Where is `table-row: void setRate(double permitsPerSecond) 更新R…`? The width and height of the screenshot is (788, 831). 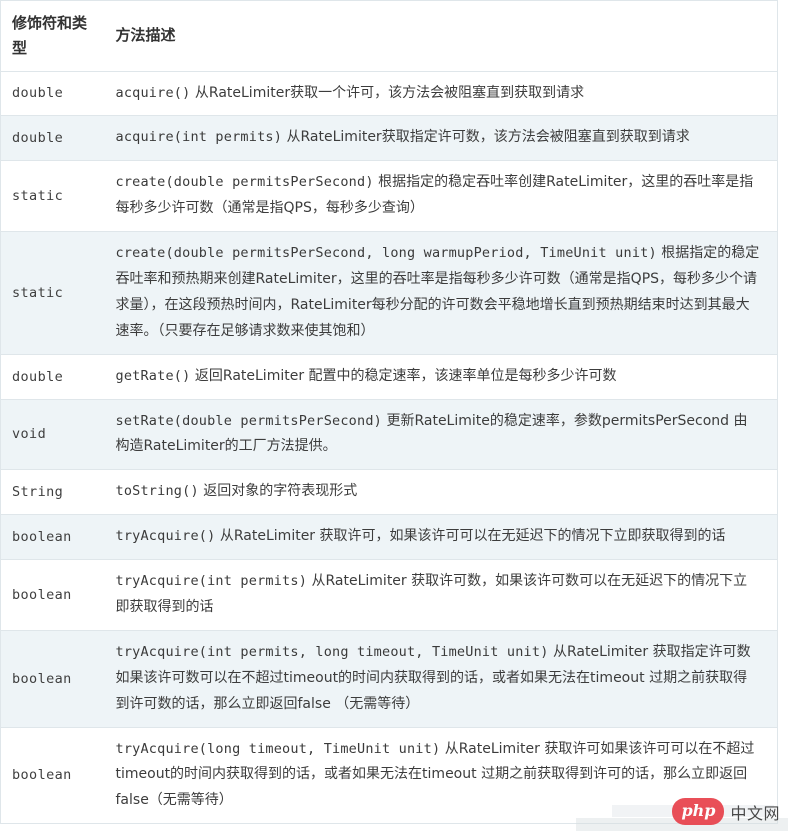
table-row: void setRate(double permitsPerSecond) 更新R… is located at coordinates (389, 435).